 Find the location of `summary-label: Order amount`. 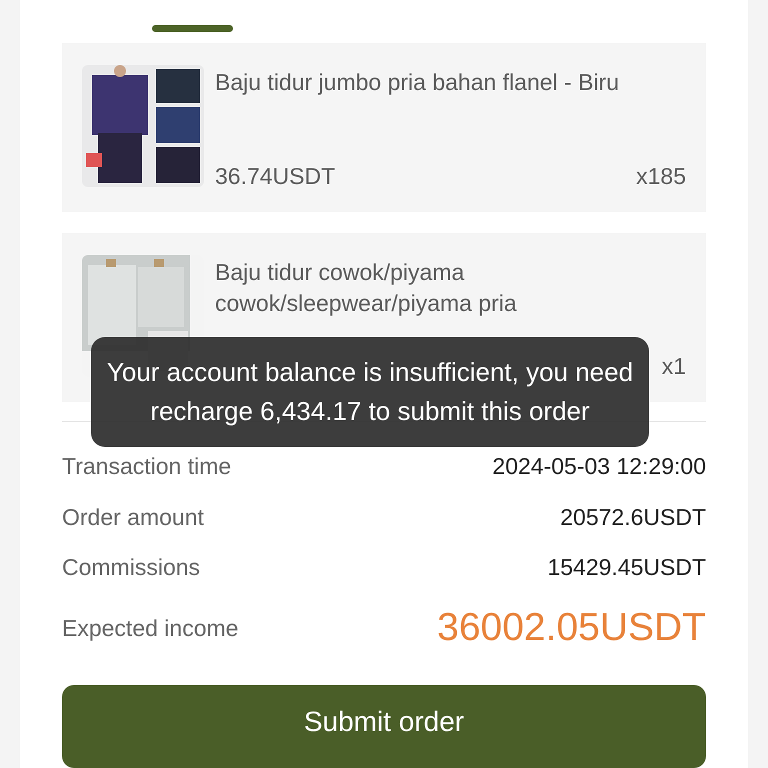

summary-label: Order amount is located at coordinates (133, 517).